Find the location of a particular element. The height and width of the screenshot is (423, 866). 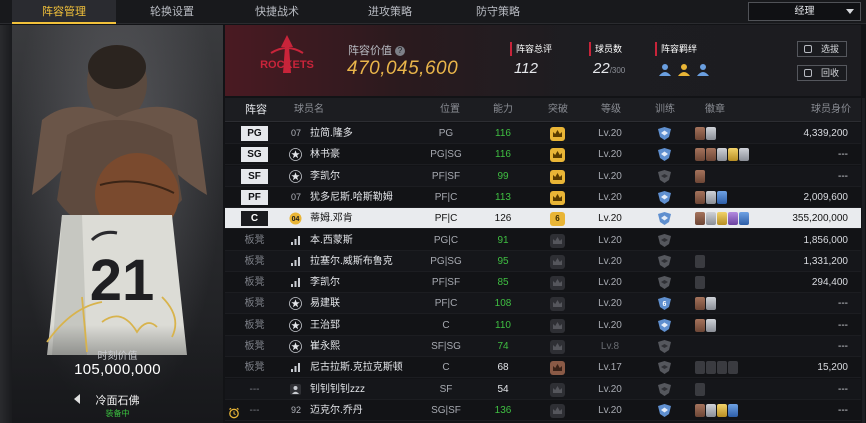

table-row: 板凳 崔永熙 SF|SG 74 Lv.8 --- is located at coordinates (543, 346).